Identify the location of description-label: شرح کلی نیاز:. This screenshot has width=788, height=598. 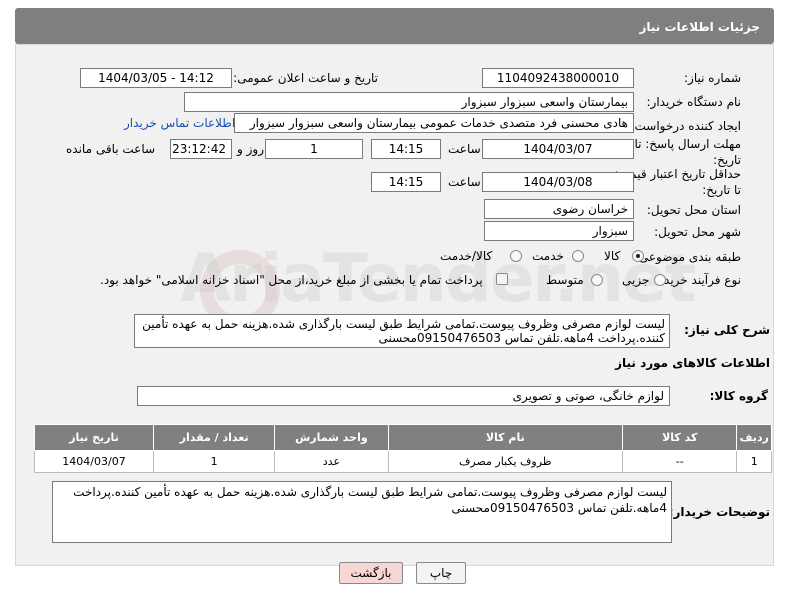
(727, 330).